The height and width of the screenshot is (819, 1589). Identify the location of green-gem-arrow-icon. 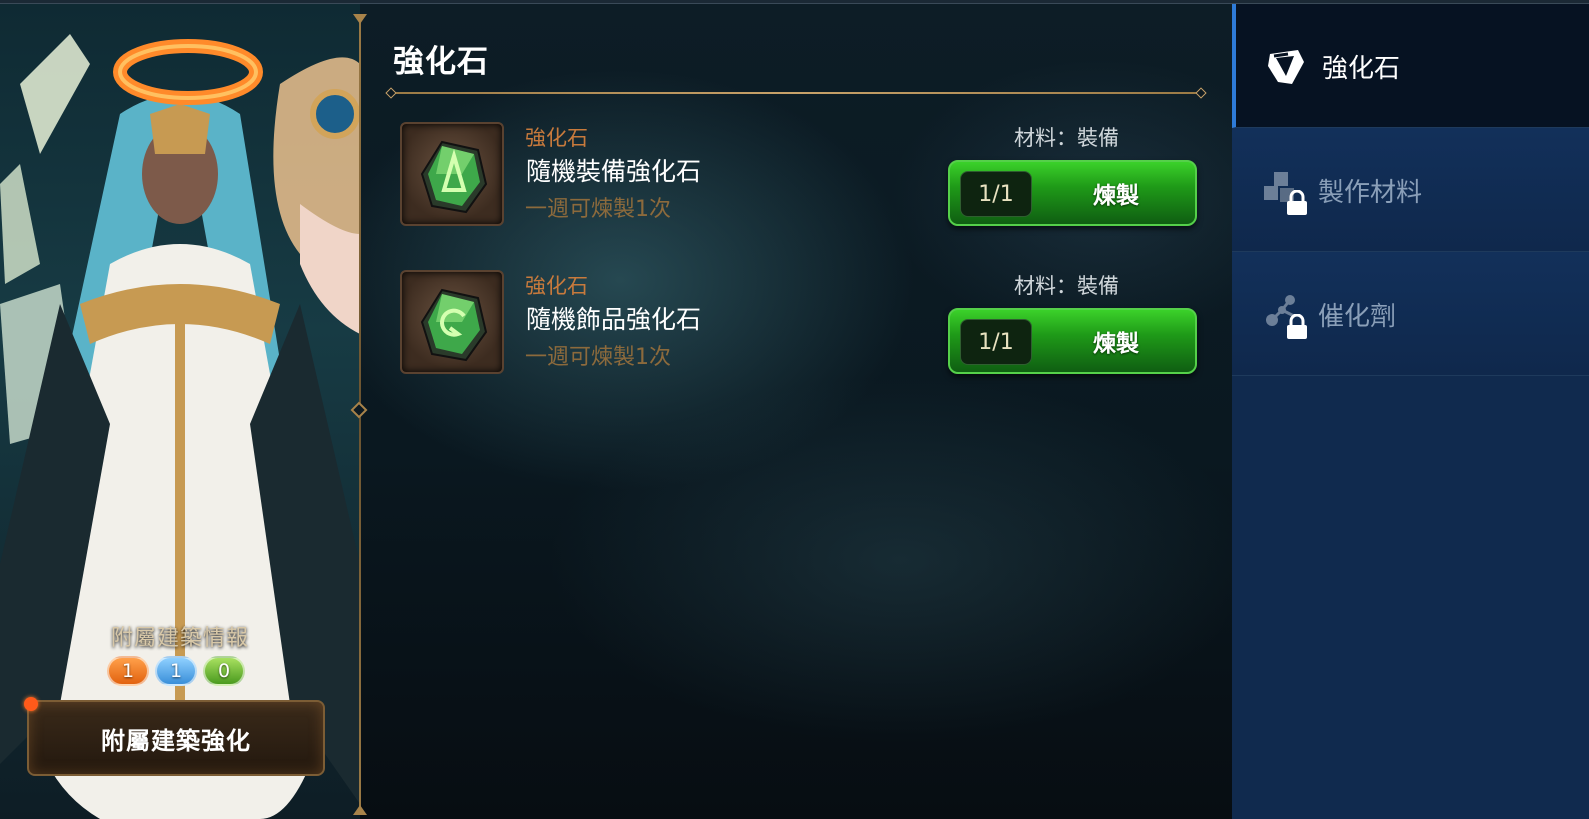
(454, 177).